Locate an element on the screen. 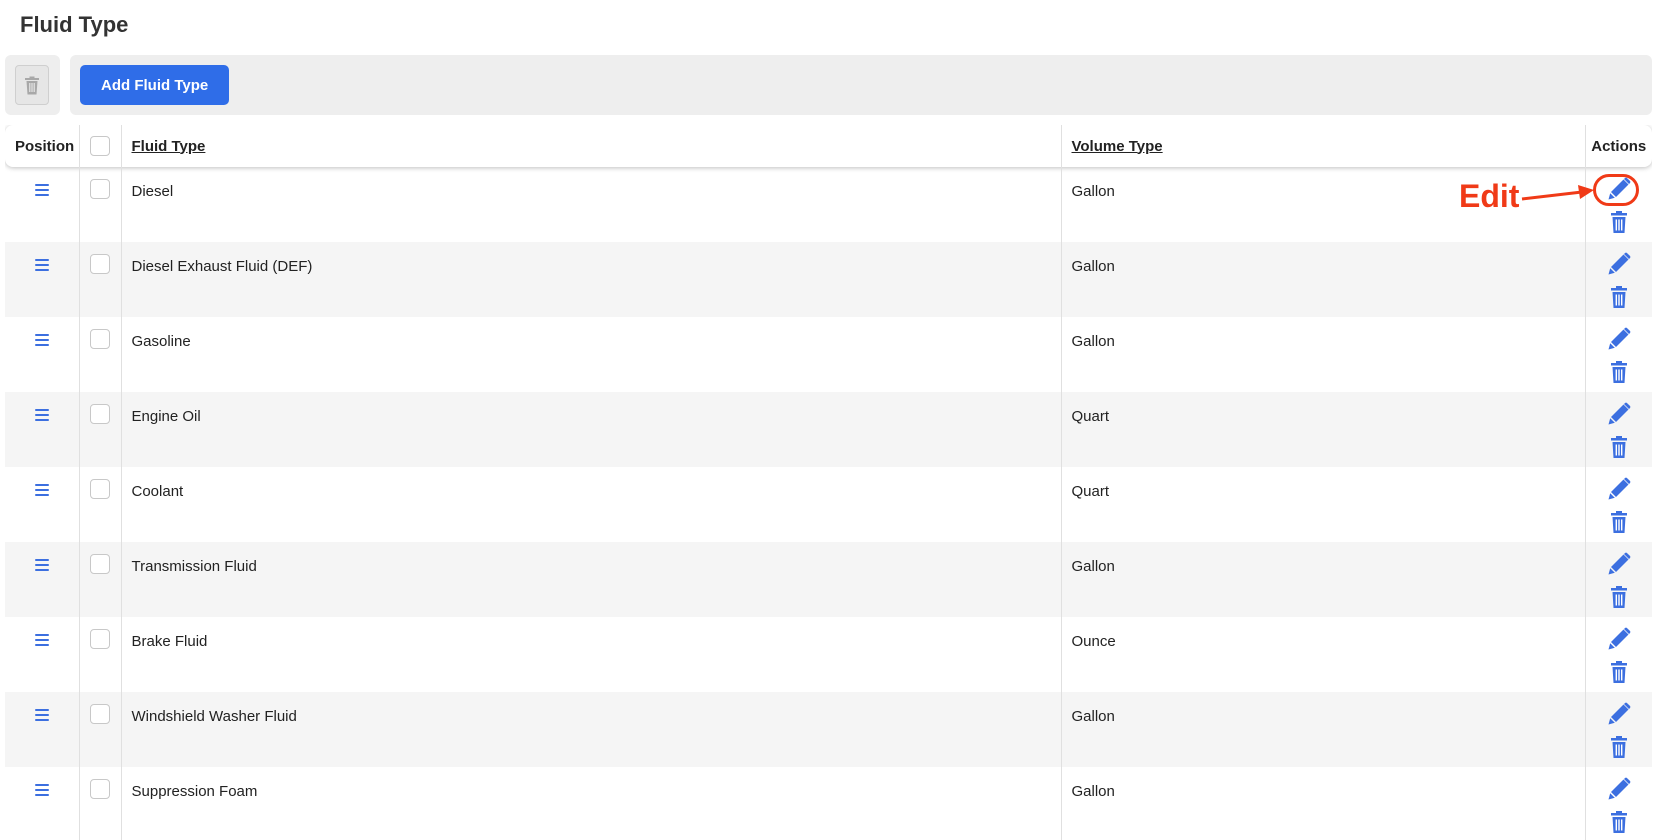 Image resolution: width=1657 pixels, height=840 pixels. bulk-delete-button is located at coordinates (32, 85).